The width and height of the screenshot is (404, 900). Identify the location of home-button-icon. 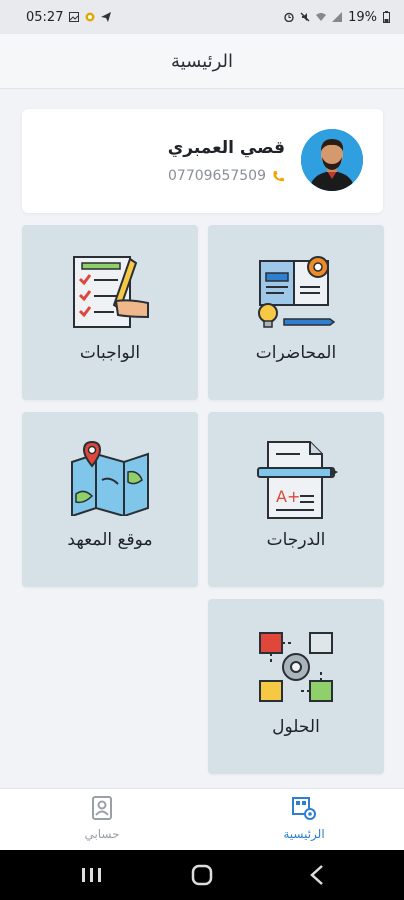
(202, 875).